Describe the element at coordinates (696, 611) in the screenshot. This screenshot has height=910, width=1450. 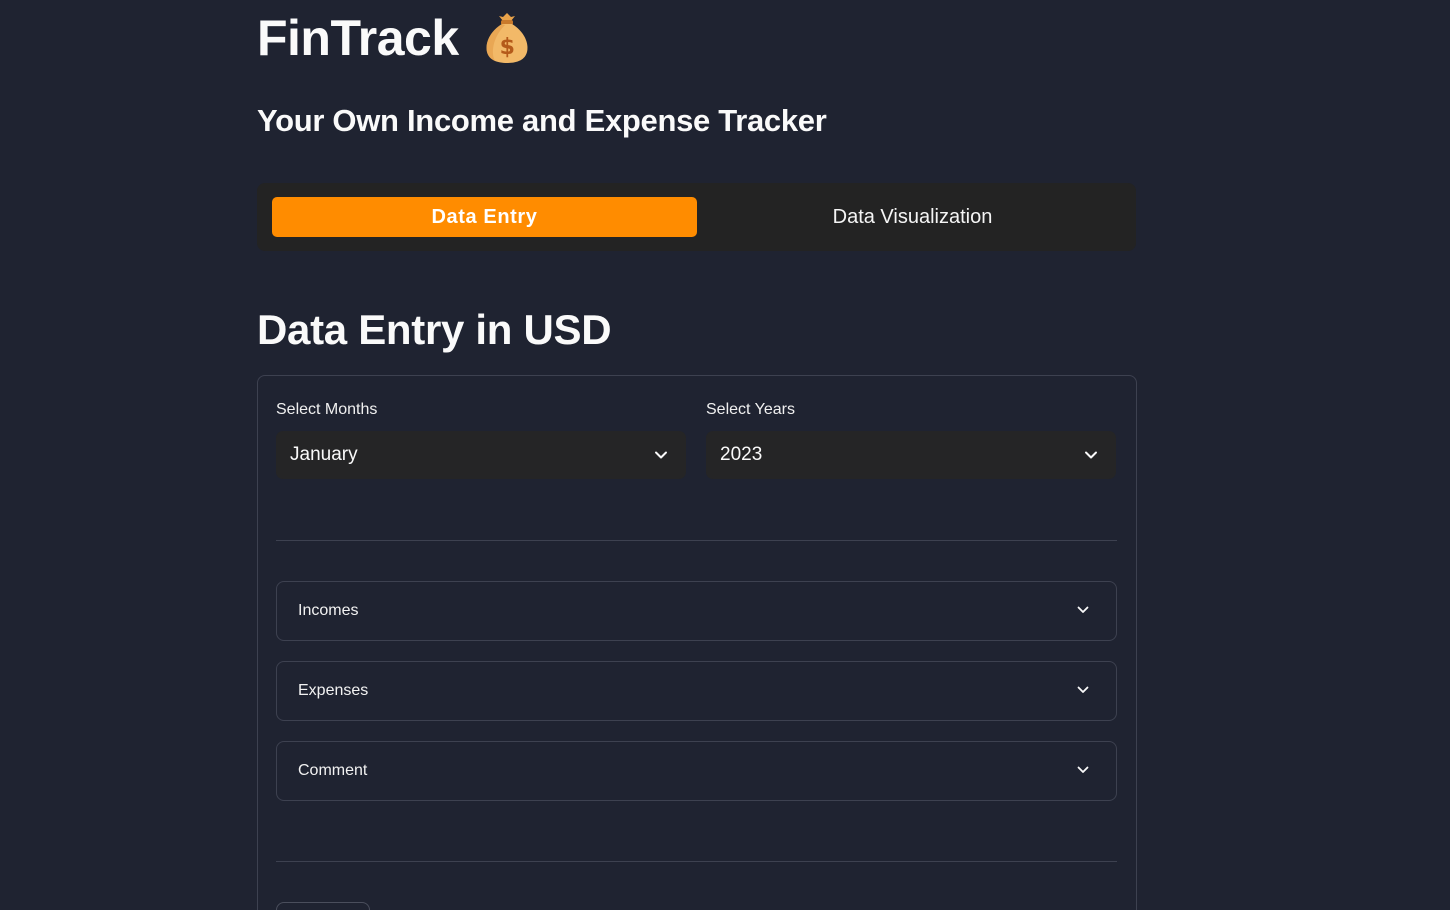
I see `expander-incomes: Incomes` at that location.